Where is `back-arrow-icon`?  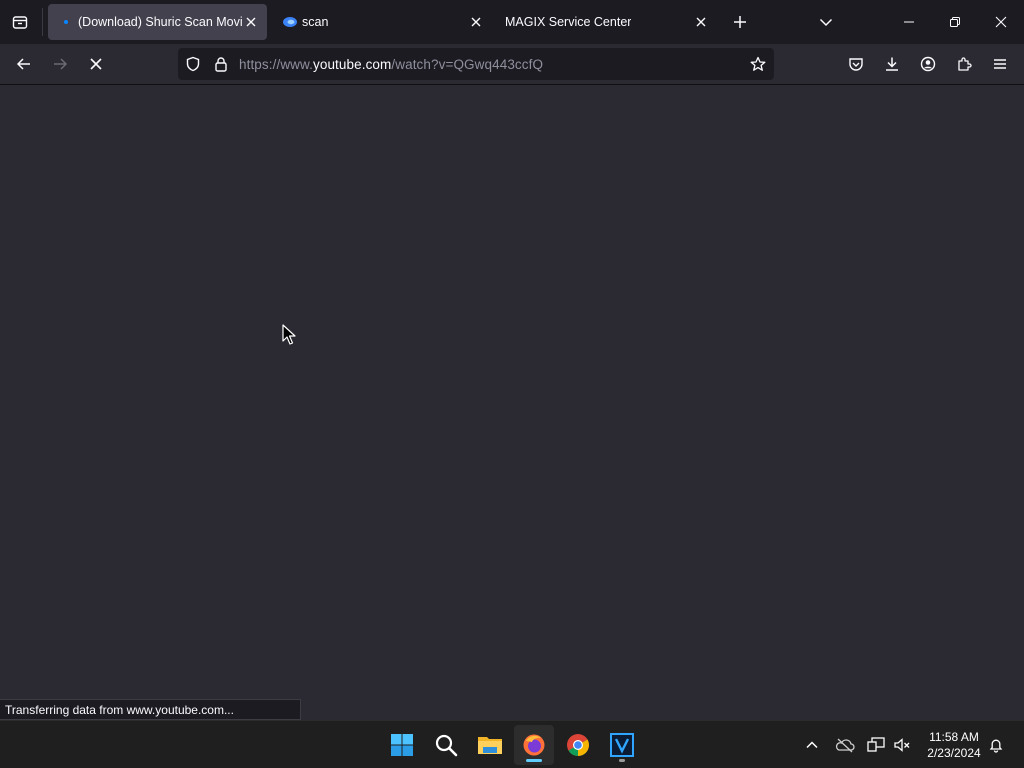 back-arrow-icon is located at coordinates (23, 64).